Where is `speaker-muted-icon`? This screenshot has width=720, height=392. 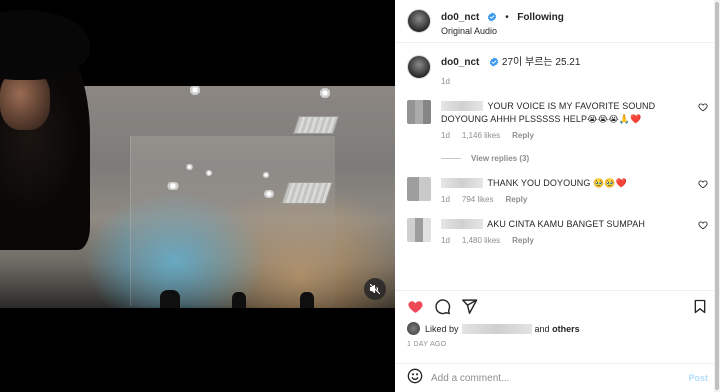 speaker-muted-icon is located at coordinates (375, 289).